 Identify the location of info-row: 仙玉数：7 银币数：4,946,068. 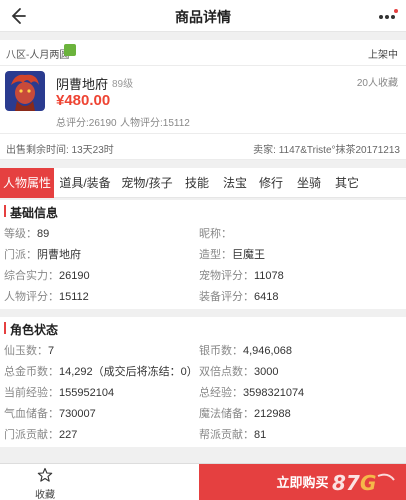
(203, 349).